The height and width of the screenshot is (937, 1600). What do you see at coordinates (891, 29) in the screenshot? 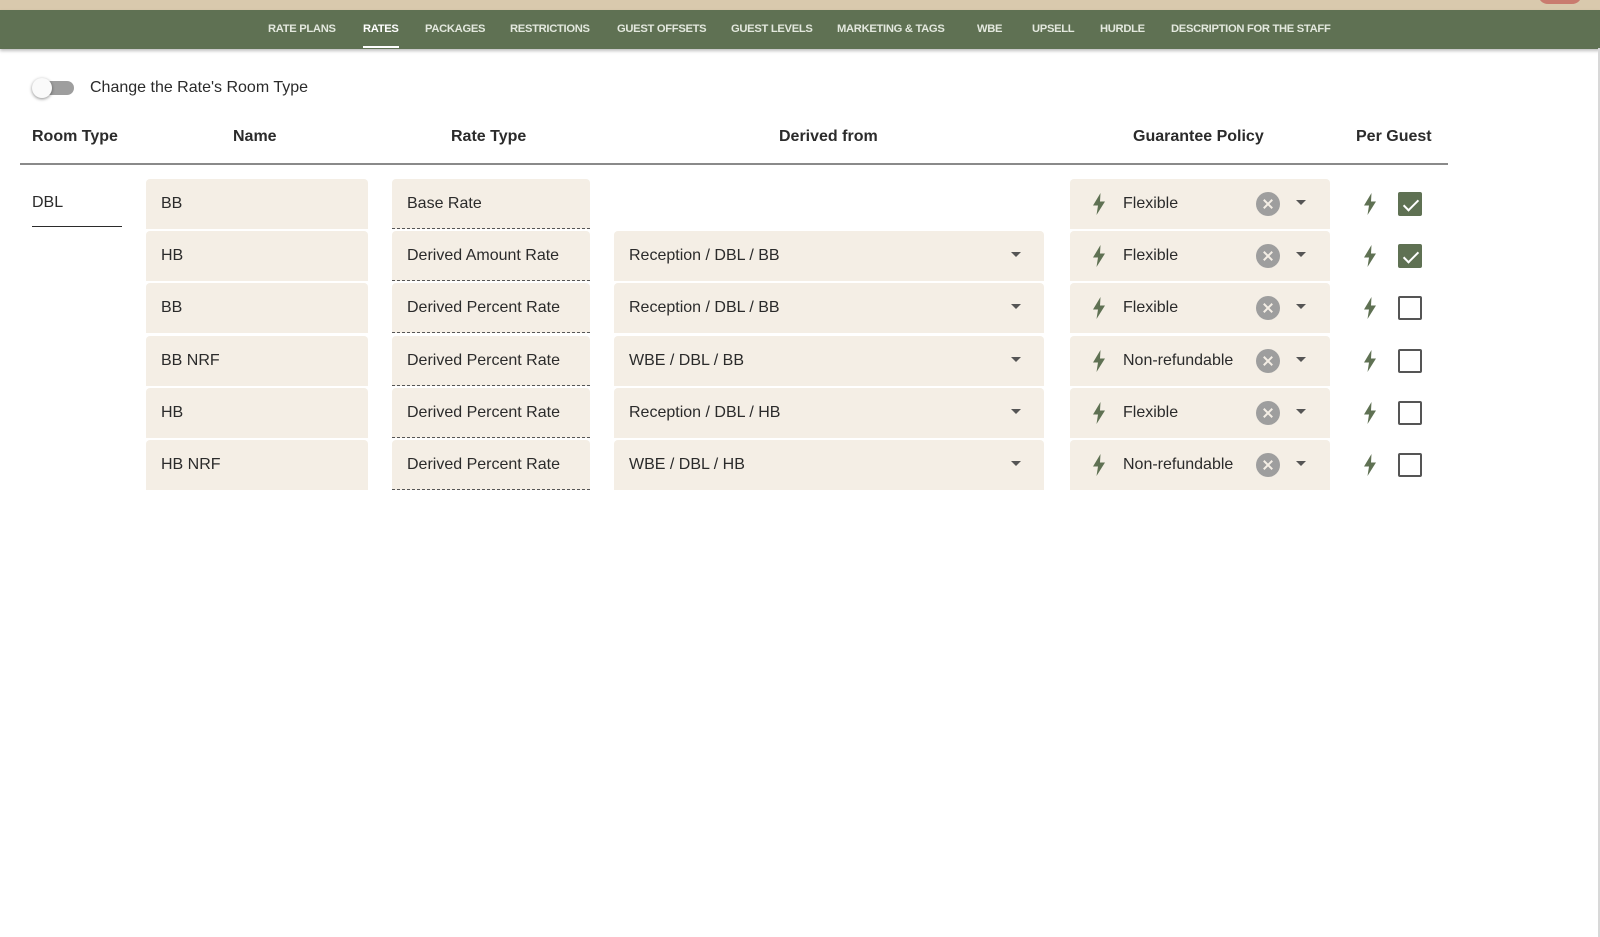
I see `tab-marketing-tags: MARKETING & TAGS` at bounding box center [891, 29].